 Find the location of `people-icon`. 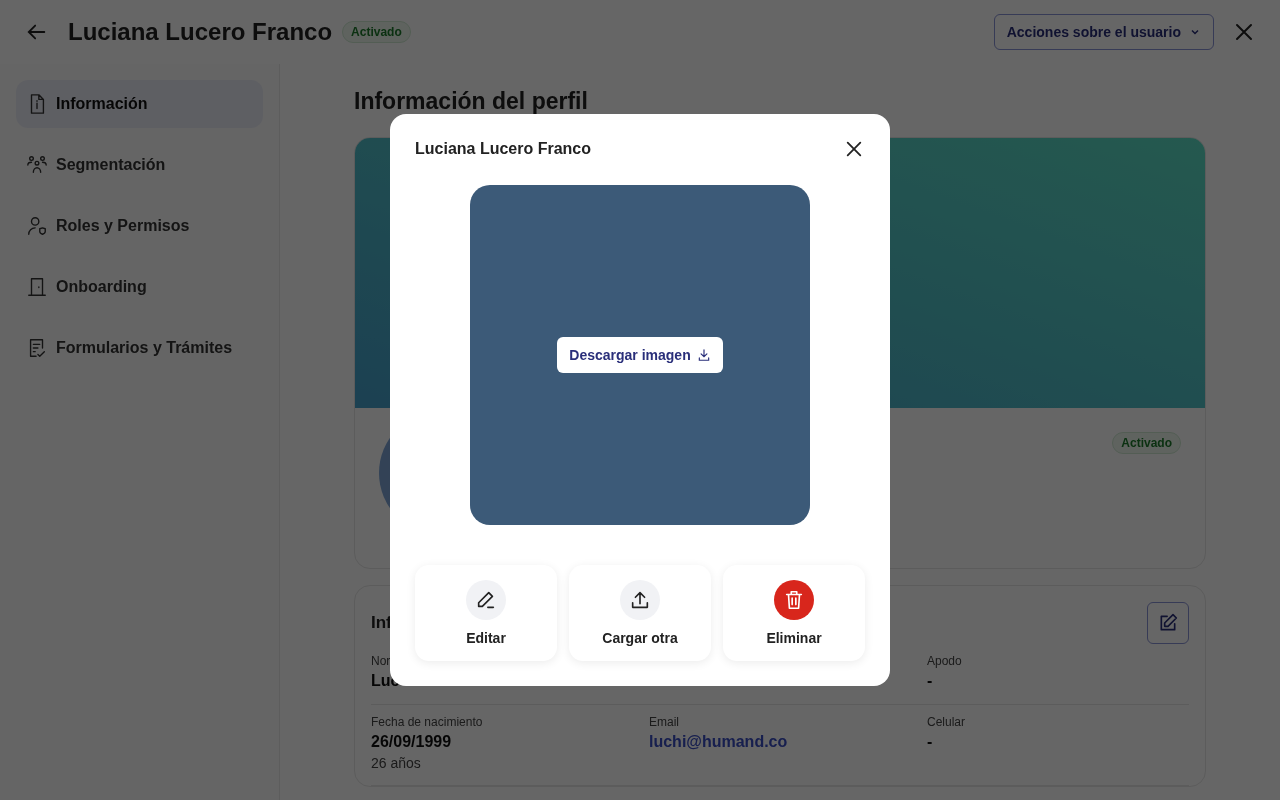

people-icon is located at coordinates (37, 165).